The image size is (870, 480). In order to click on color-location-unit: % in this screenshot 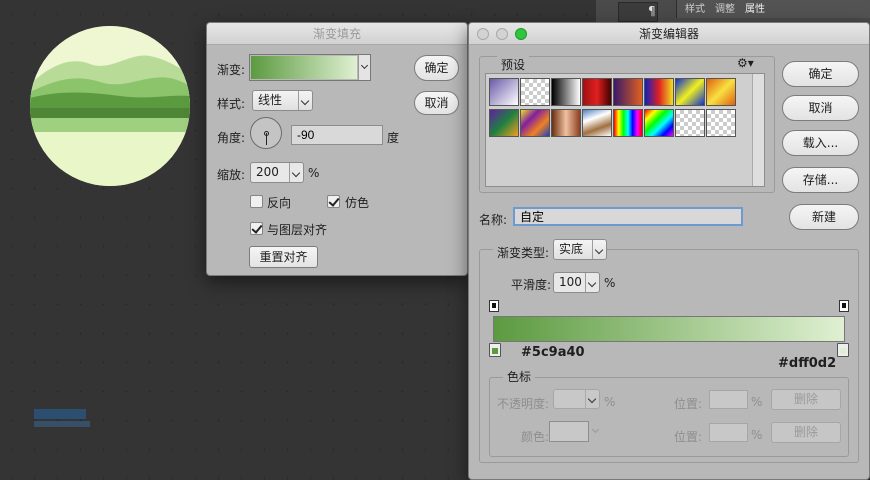, I will do `click(757, 435)`.